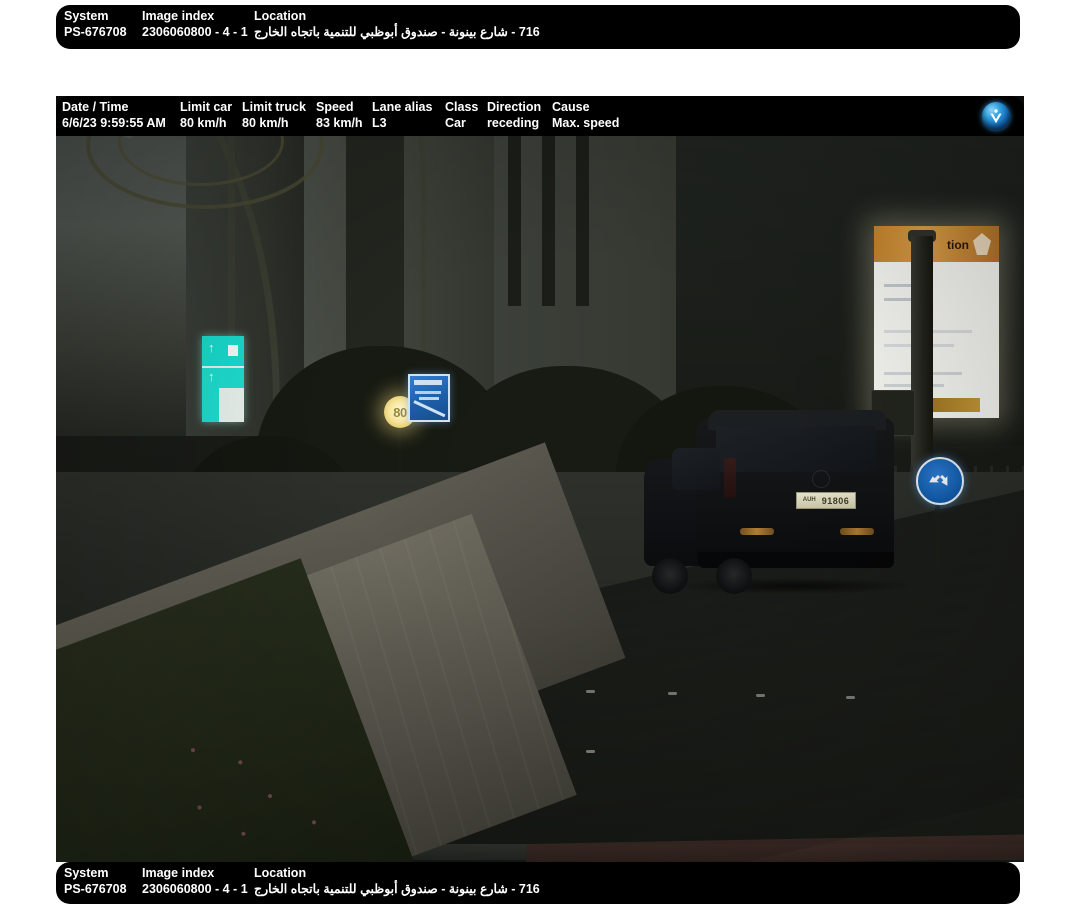 The image size is (1080, 914). I want to click on bus-lane-sign-title-bar, so click(428, 382).